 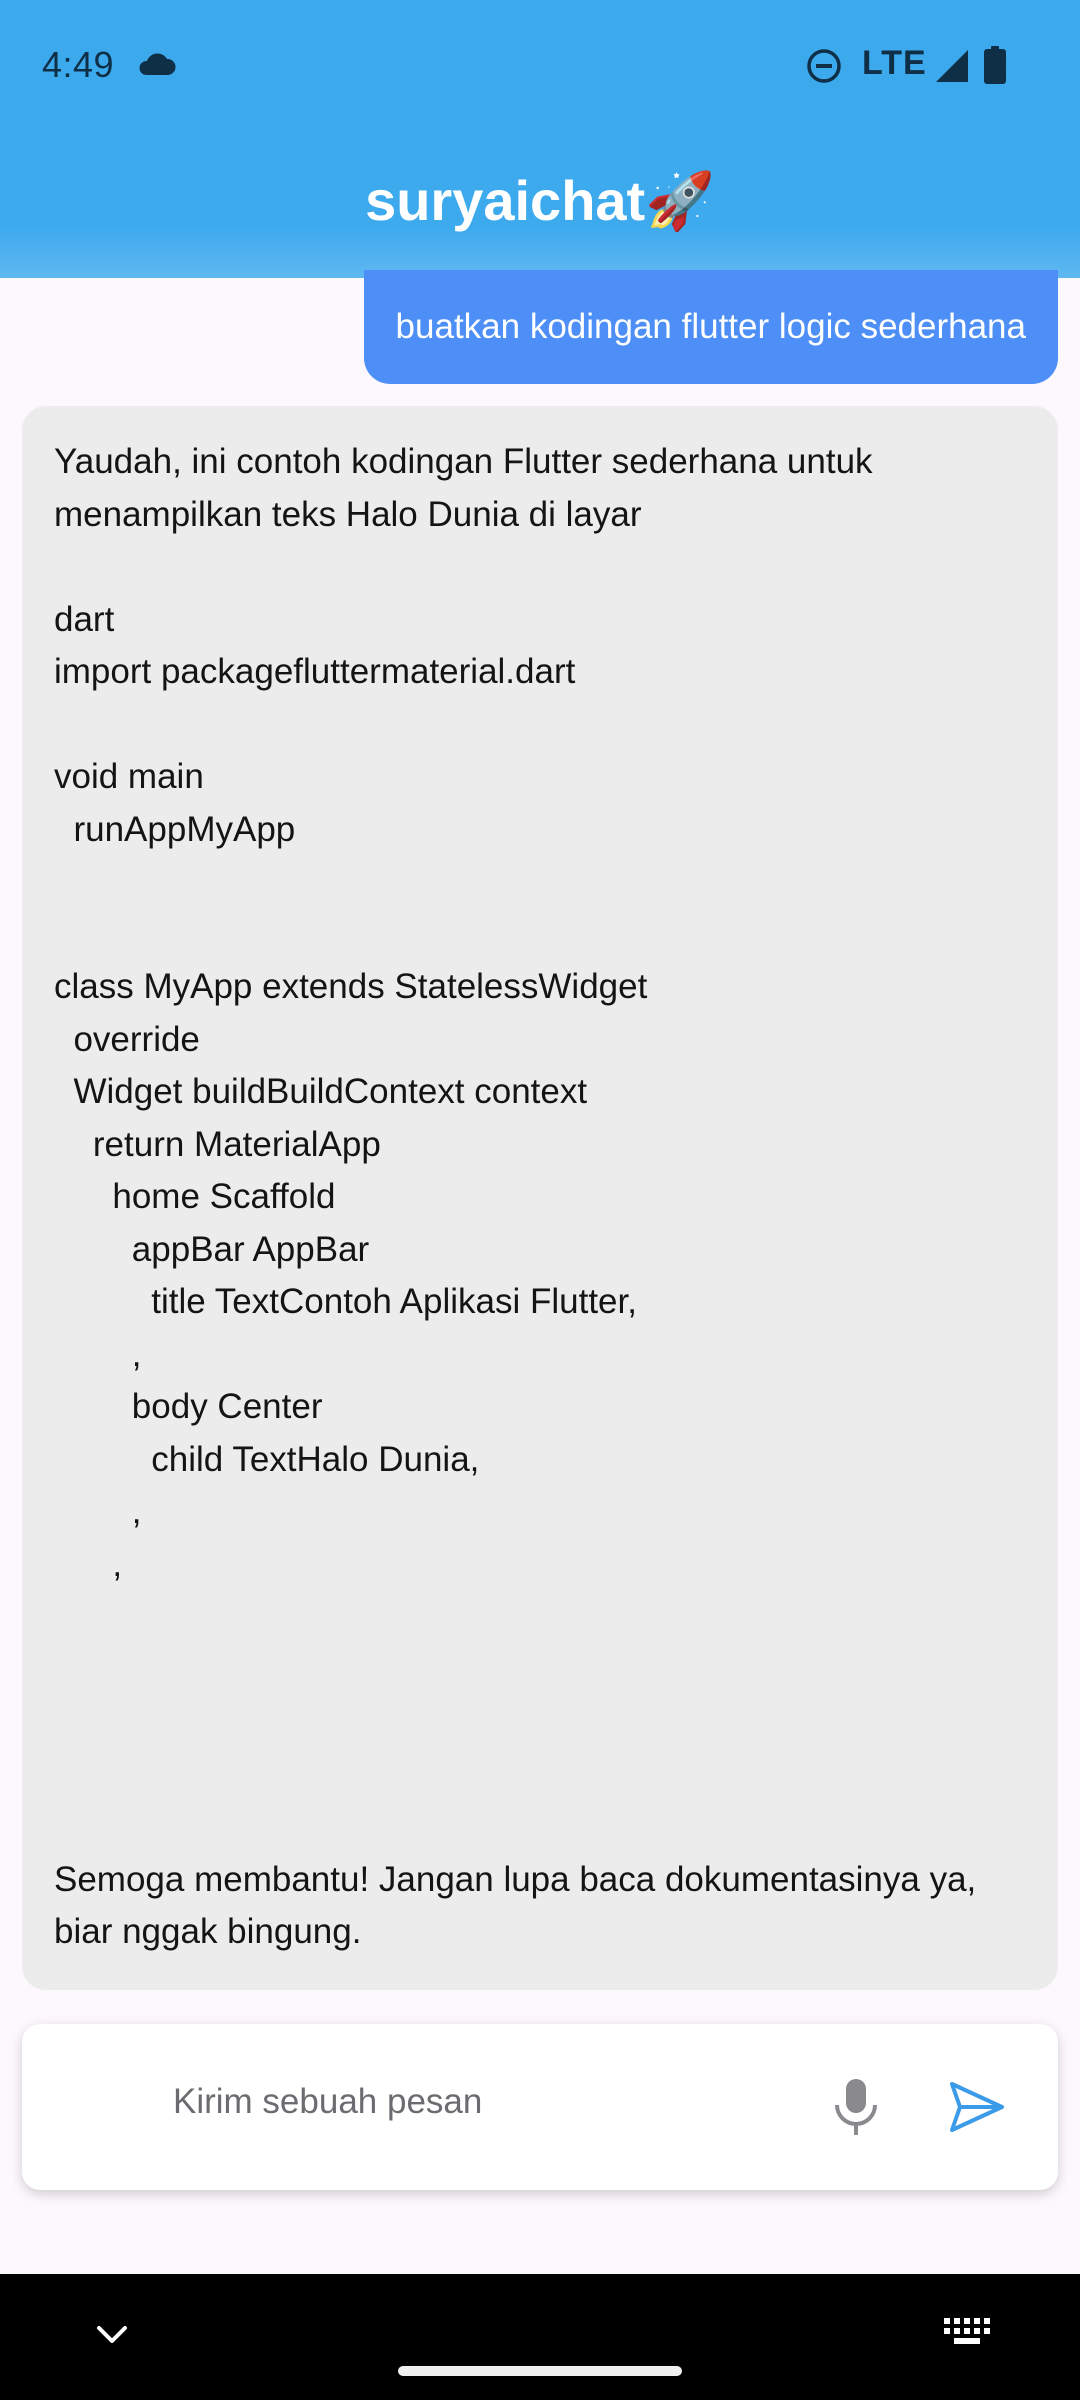 I want to click on message-composer: Kirim sebuah pesan, so click(x=540, y=2107).